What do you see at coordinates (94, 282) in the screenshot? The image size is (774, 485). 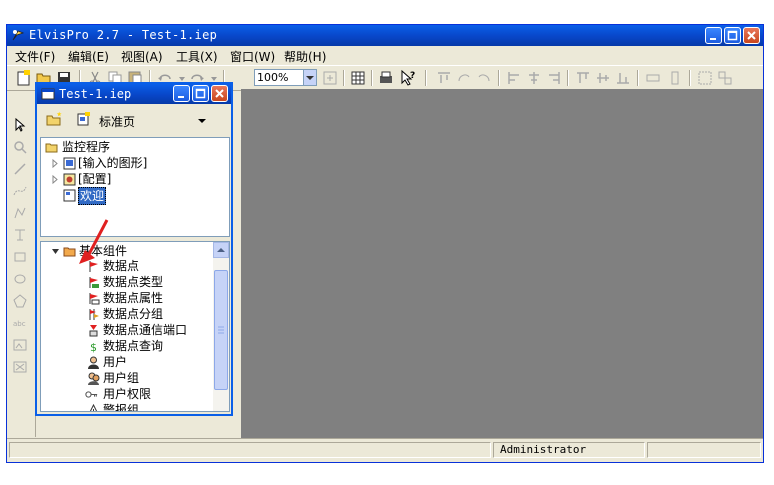 I see `datapoint-type-icon` at bounding box center [94, 282].